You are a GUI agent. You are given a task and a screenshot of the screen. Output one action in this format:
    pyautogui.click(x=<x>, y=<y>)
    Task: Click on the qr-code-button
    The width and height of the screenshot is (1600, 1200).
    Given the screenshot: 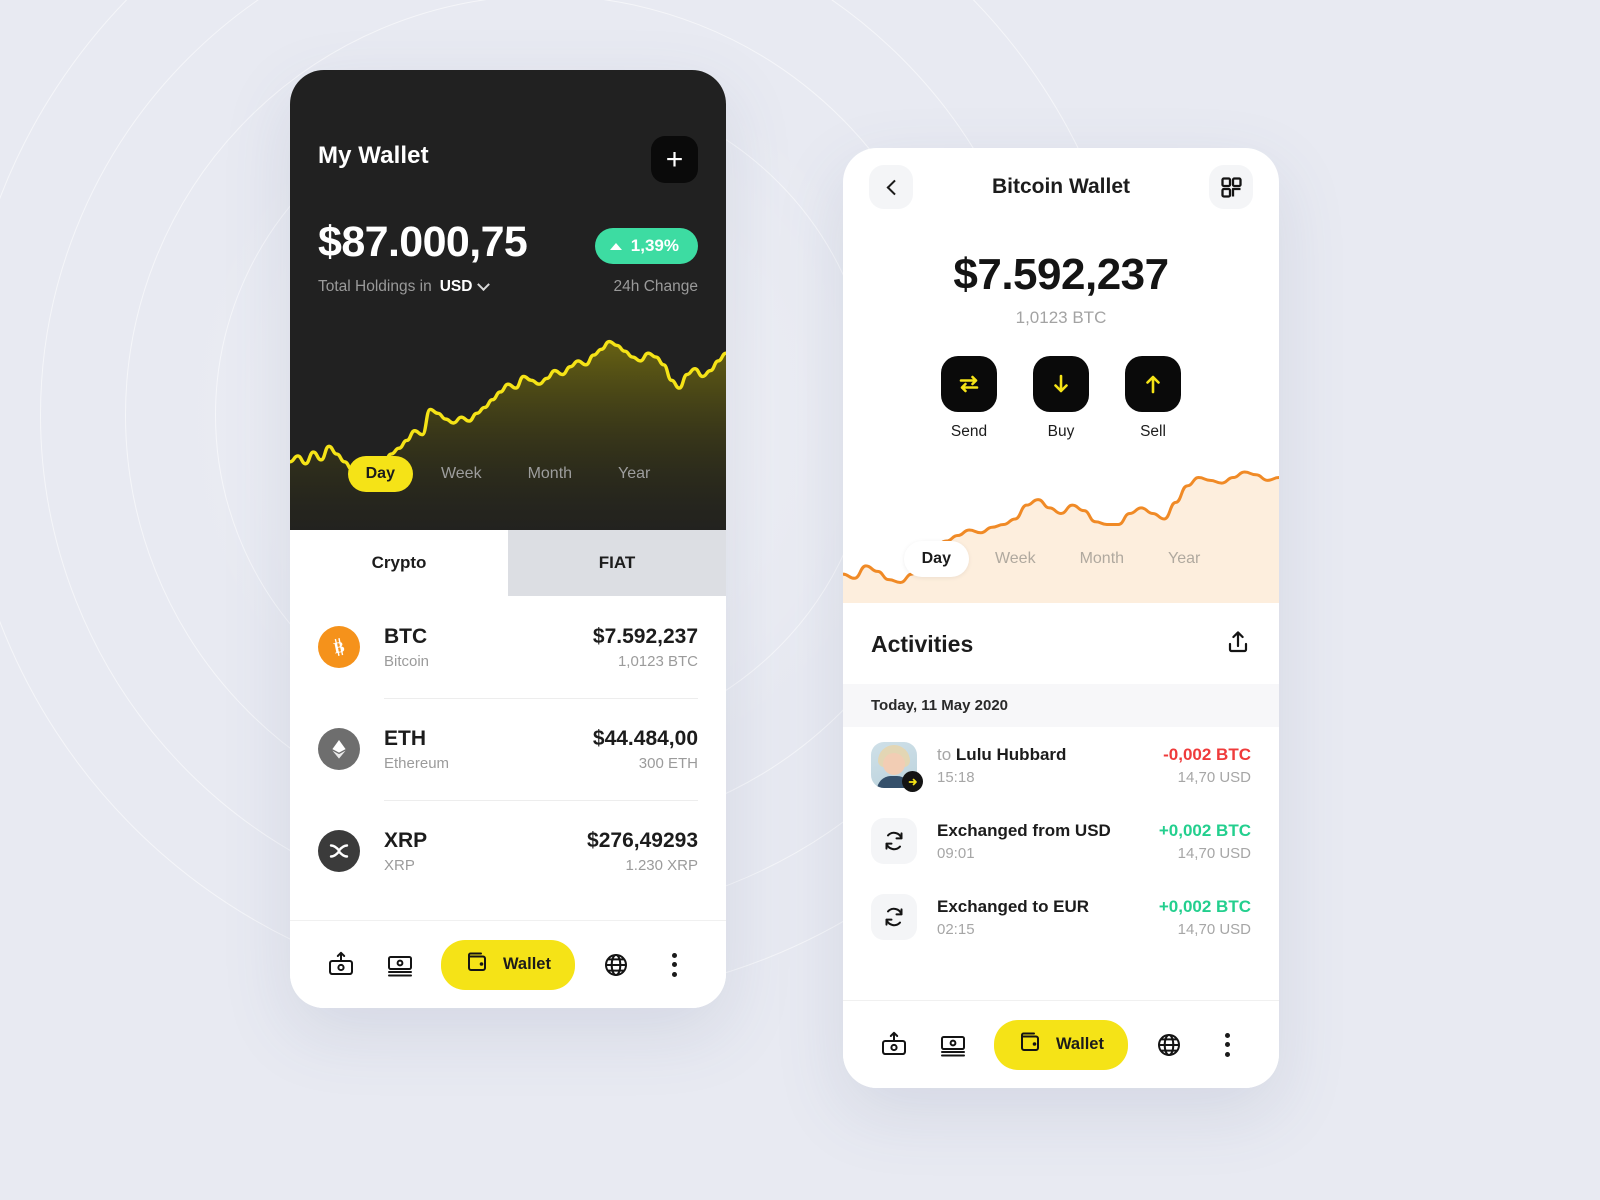 What is the action you would take?
    pyautogui.click(x=1231, y=187)
    